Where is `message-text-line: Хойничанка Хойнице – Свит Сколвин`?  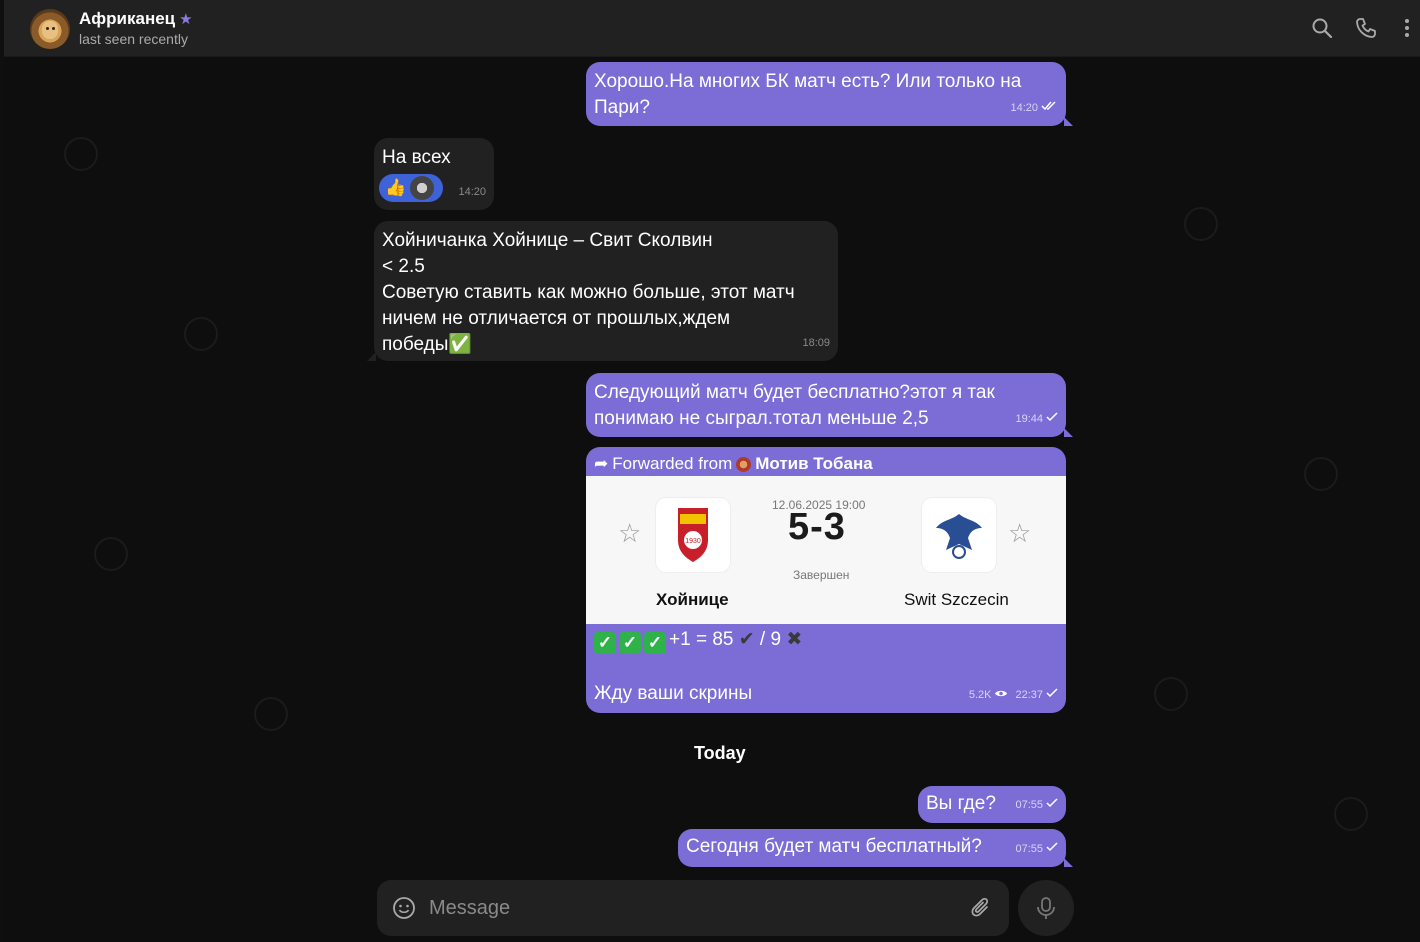
message-text-line: Хойничанка Хойнице – Свит Сколвин is located at coordinates (547, 240).